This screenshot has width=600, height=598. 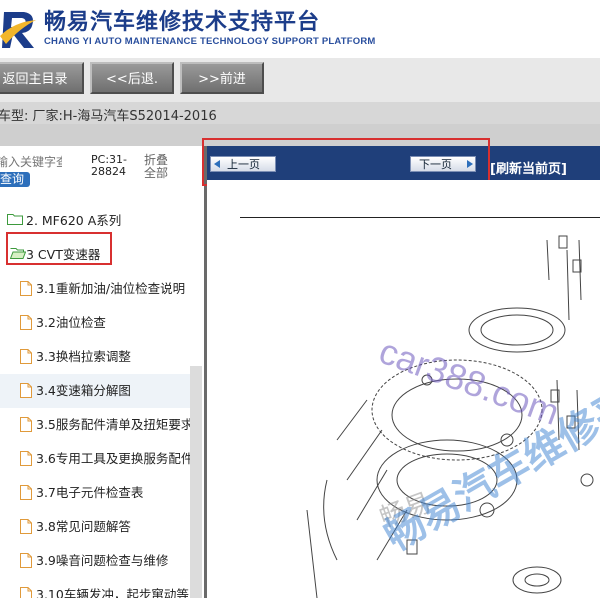 I want to click on tree-item-label: 3.2油位检查, so click(x=71, y=322).